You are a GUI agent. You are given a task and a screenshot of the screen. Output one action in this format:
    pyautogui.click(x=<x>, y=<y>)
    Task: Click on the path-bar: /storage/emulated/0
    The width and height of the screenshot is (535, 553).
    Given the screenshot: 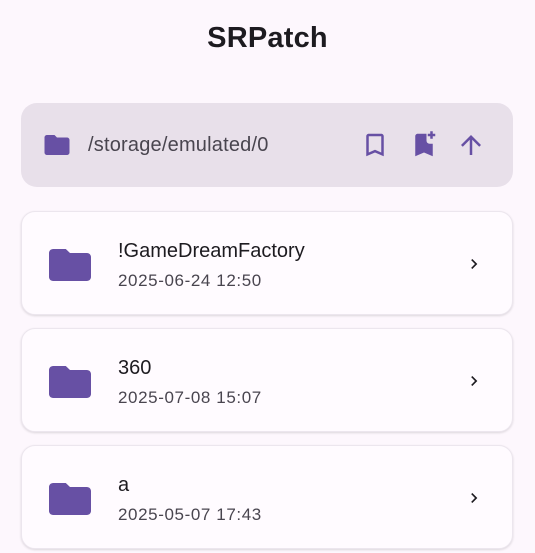 What is the action you would take?
    pyautogui.click(x=267, y=145)
    